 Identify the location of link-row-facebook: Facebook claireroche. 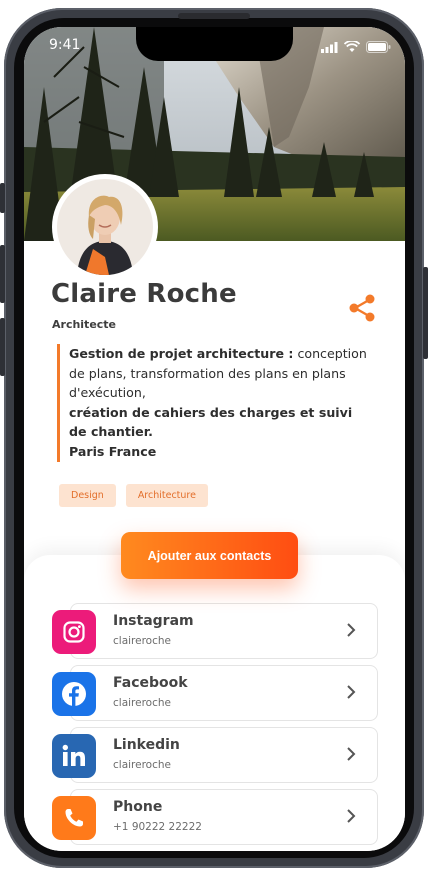
(215, 693).